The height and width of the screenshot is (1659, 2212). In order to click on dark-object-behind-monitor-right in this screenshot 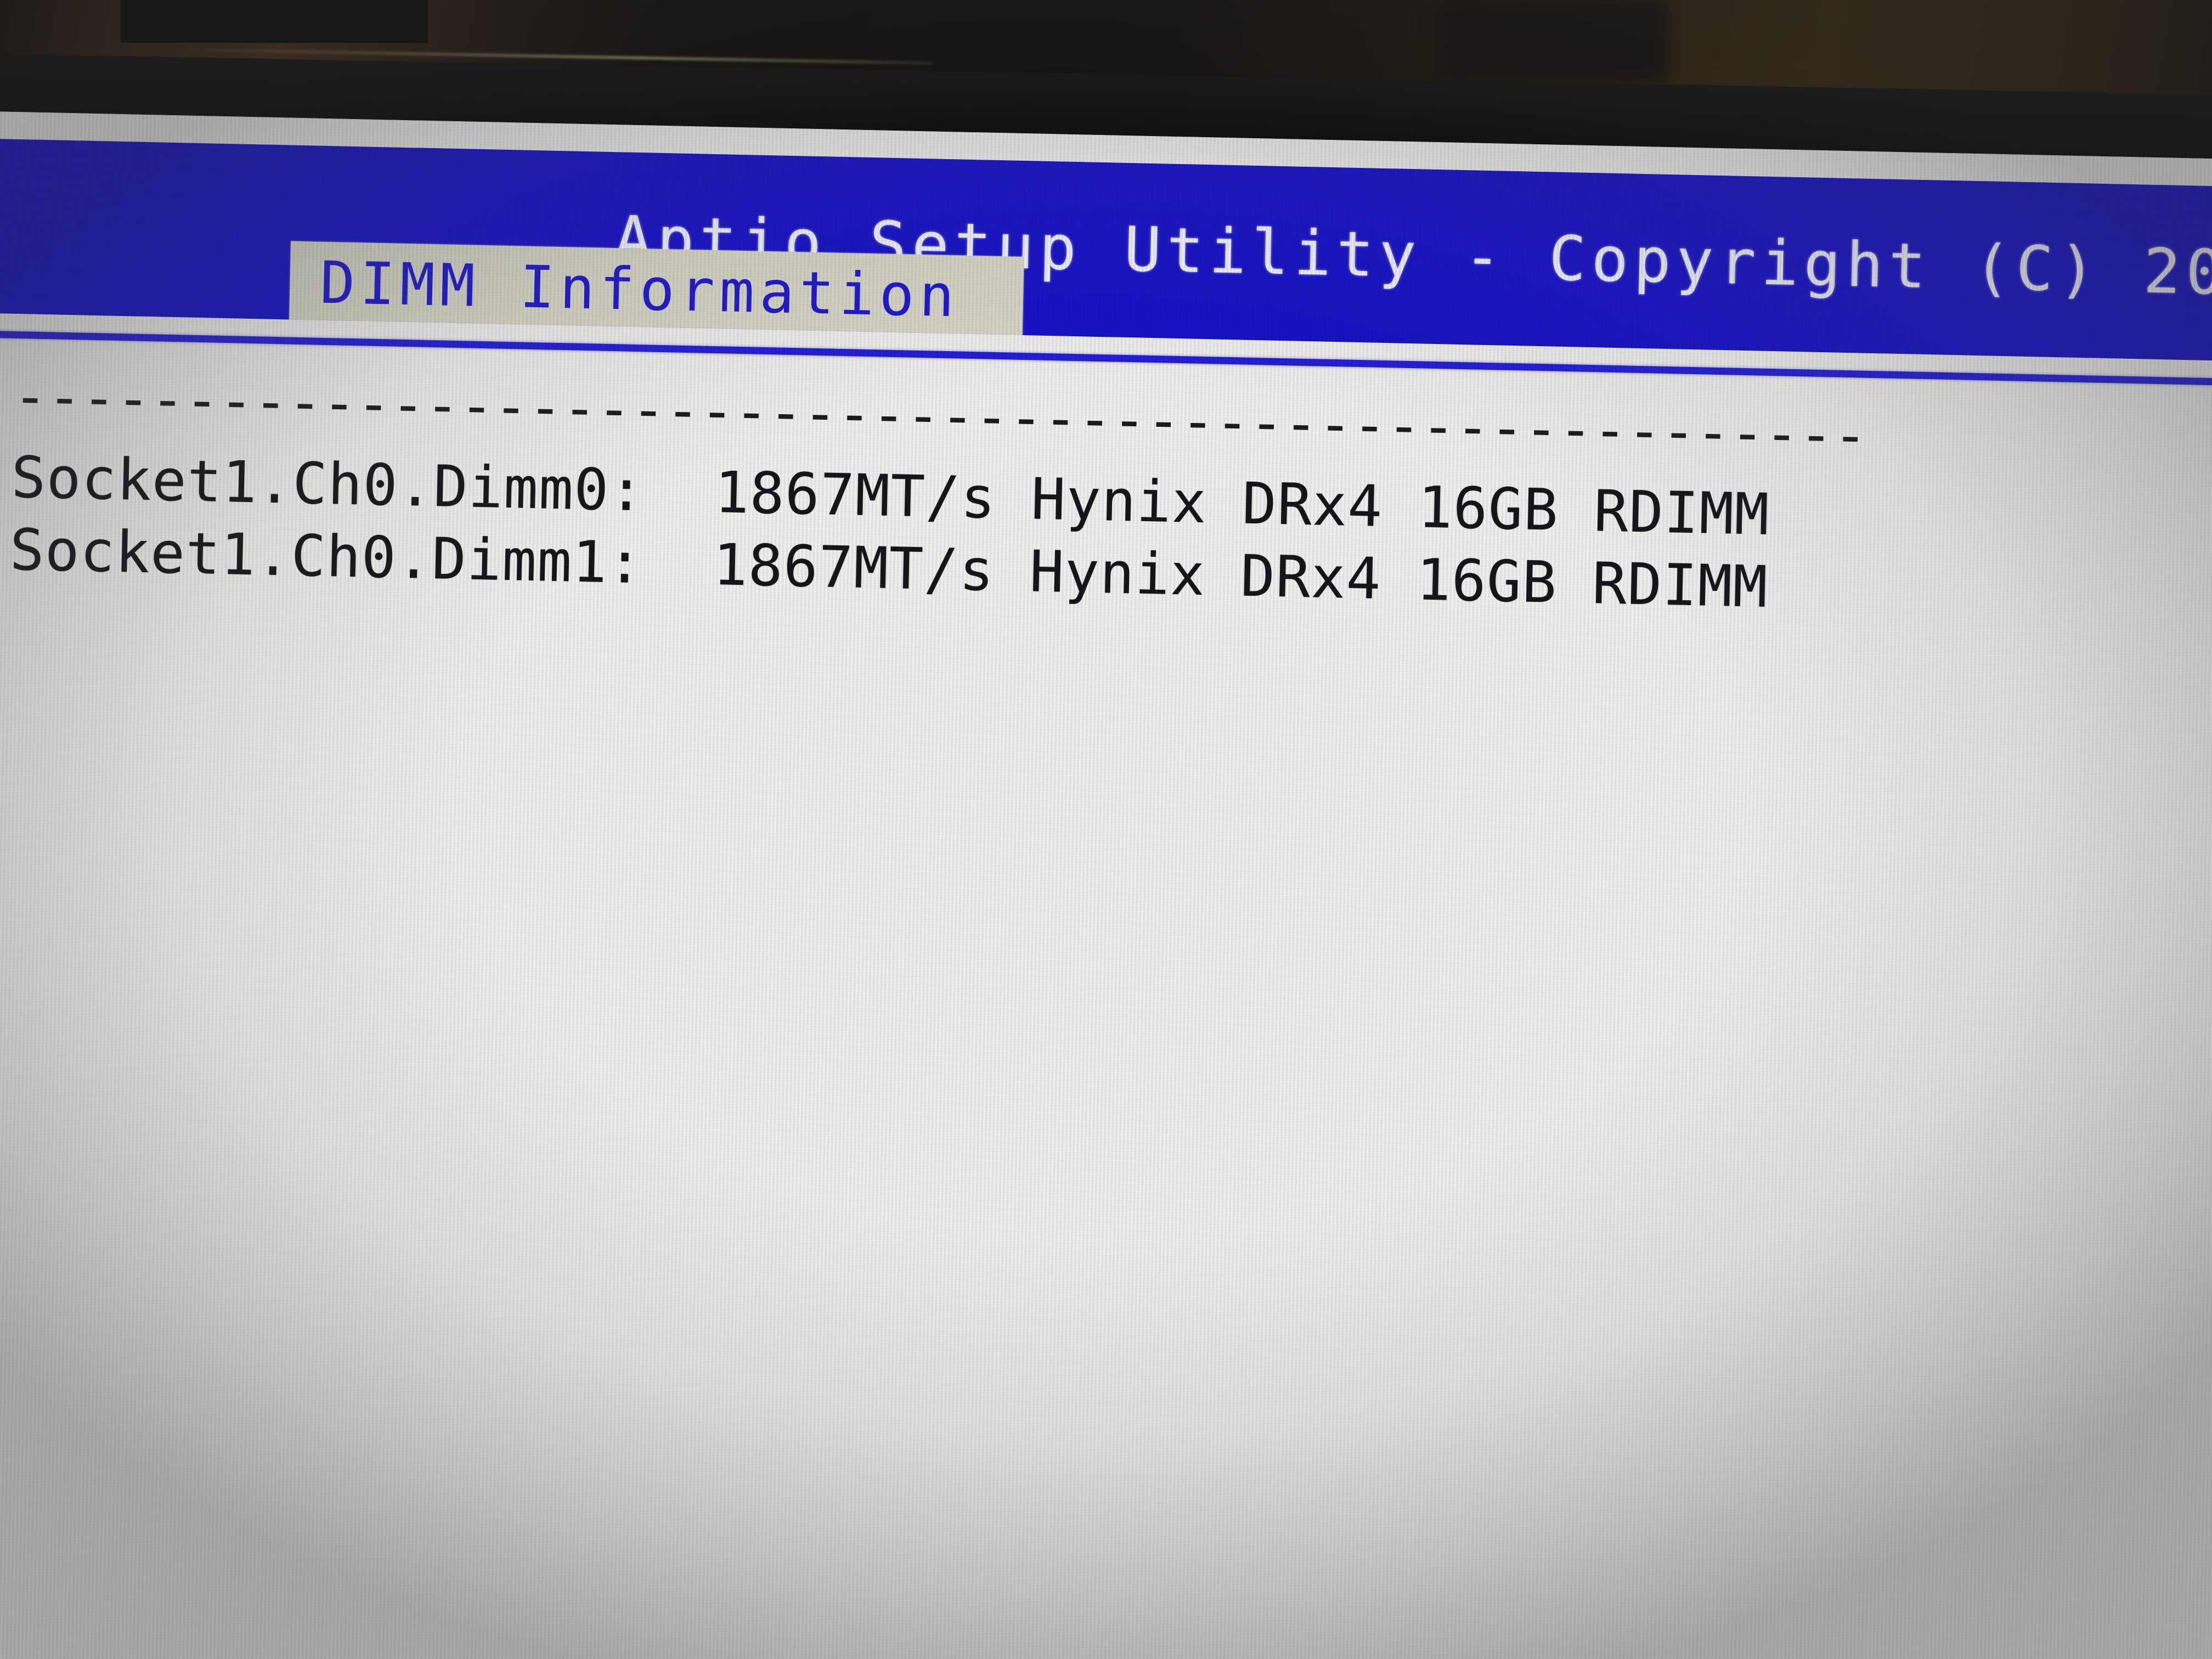, I will do `click(1552, 41)`.